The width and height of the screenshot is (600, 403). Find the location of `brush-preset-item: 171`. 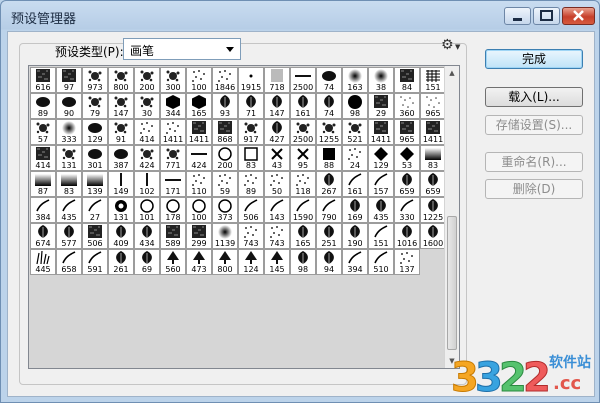

brush-preset-item: 171 is located at coordinates (173, 184).